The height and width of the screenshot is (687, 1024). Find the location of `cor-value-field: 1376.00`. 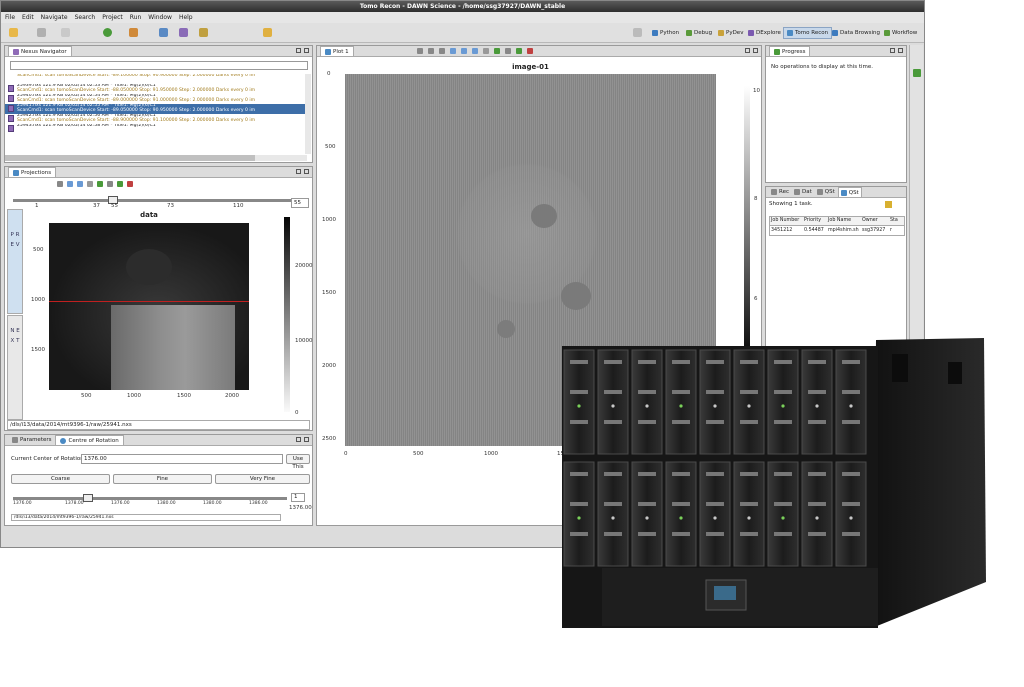

cor-value-field: 1376.00 is located at coordinates (182, 459).